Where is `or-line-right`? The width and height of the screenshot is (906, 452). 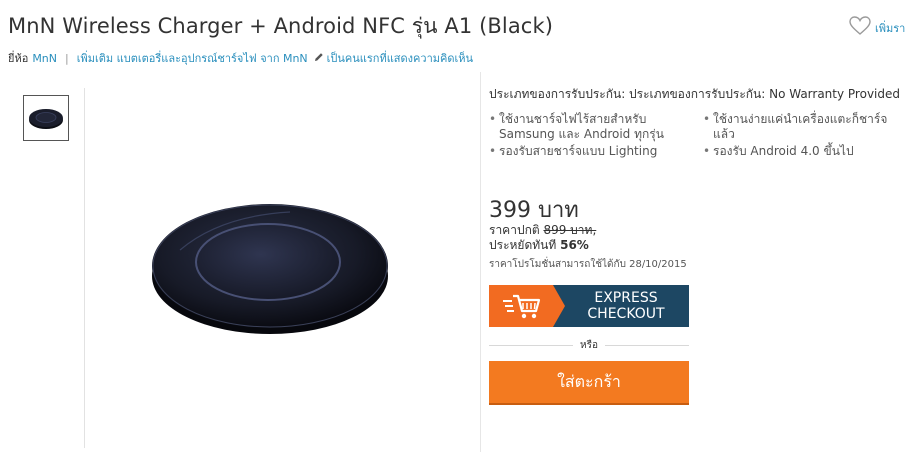 or-line-right is located at coordinates (647, 345).